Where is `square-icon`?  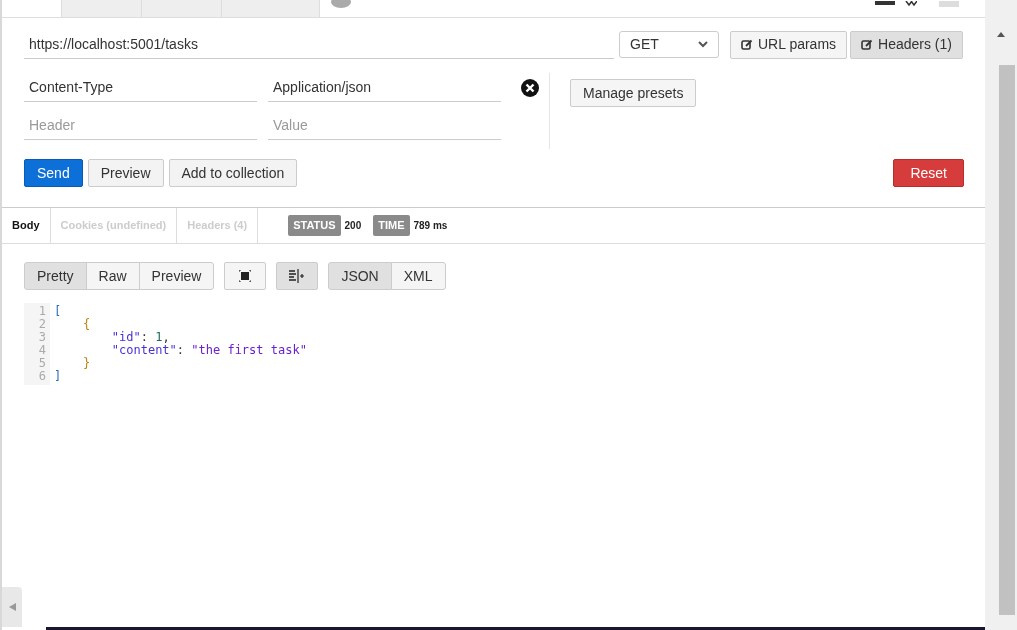
square-icon is located at coordinates (245, 276).